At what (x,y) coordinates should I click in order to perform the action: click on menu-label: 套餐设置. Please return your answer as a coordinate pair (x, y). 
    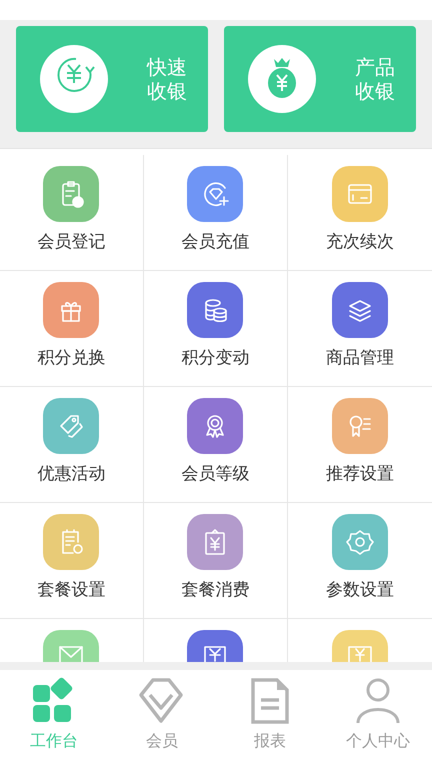
    Looking at the image, I should click on (71, 590).